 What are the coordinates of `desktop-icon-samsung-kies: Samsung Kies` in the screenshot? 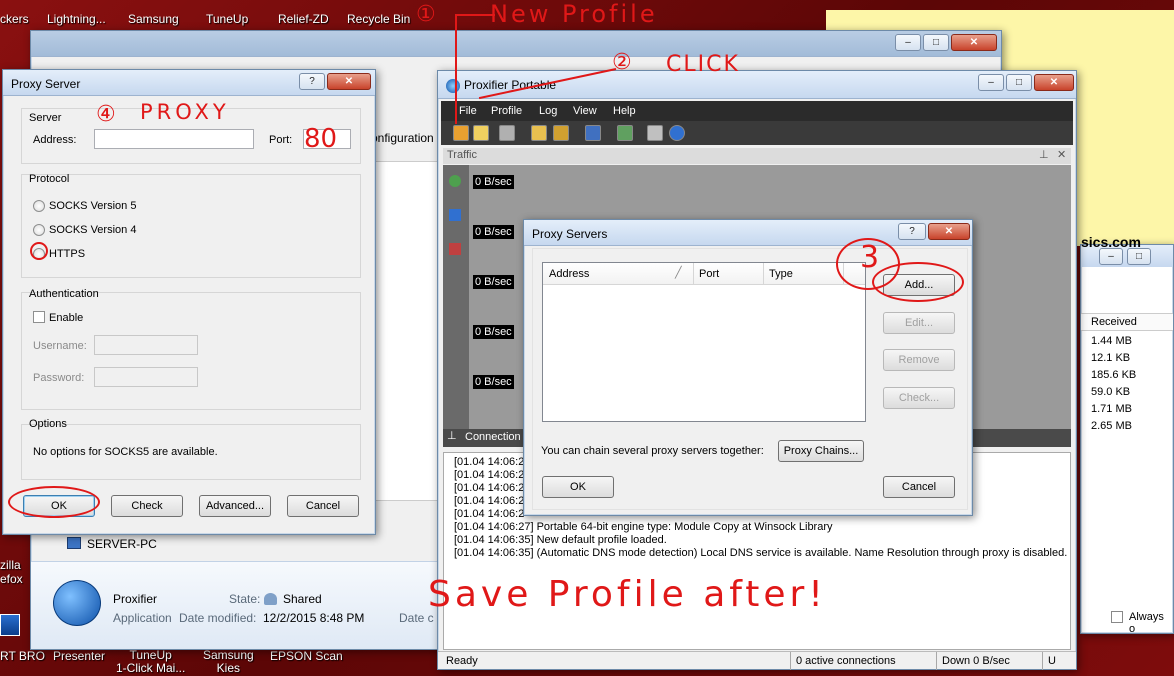 It's located at (228, 662).